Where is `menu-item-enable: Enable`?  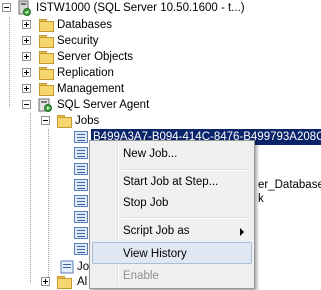
menu-item-enable: Enable is located at coordinates (172, 276).